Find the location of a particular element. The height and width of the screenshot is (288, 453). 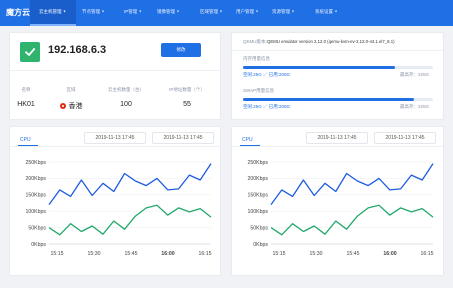

nav-item-nodes: 节点管理 ▾ is located at coordinates (93, 13).